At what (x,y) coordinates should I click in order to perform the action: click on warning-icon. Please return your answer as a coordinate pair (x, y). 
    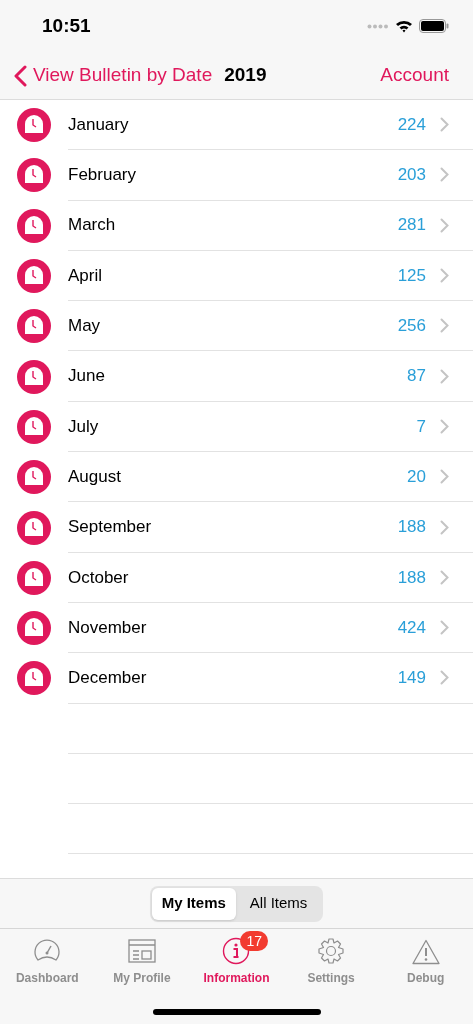
    Looking at the image, I should click on (425, 952).